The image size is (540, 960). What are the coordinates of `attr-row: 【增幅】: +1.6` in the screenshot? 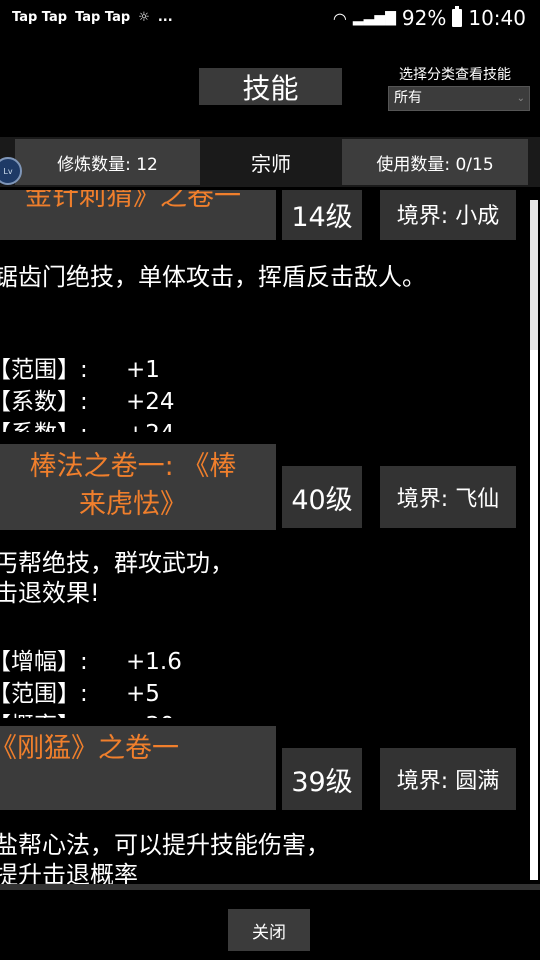 It's located at (144, 662).